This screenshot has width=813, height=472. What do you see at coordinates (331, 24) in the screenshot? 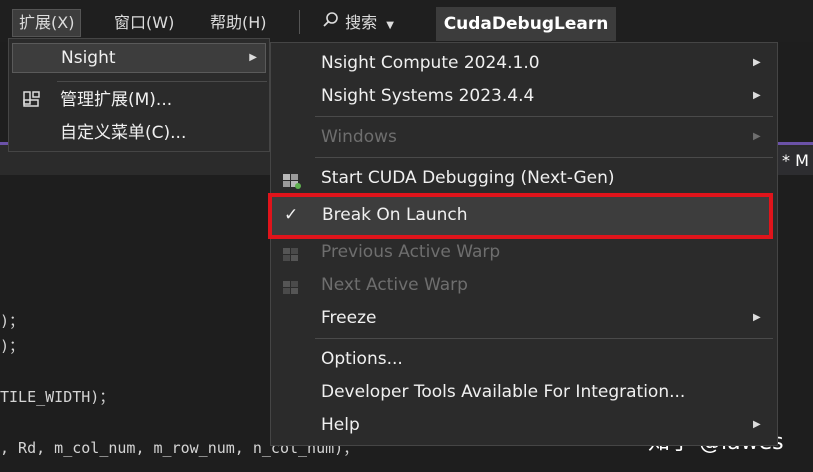
I see `search-icon` at bounding box center [331, 24].